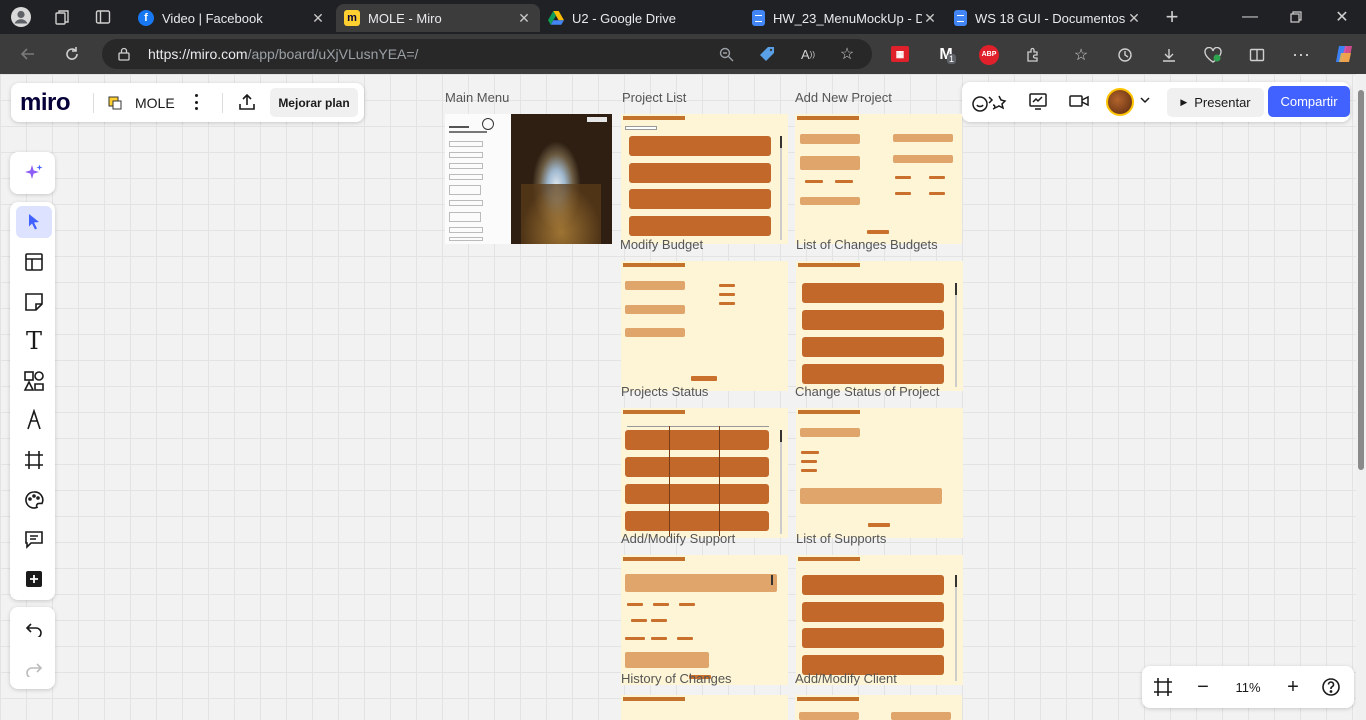 Image resolution: width=1366 pixels, height=720 pixels. What do you see at coordinates (704, 179) in the screenshot?
I see `frame-project-list` at bounding box center [704, 179].